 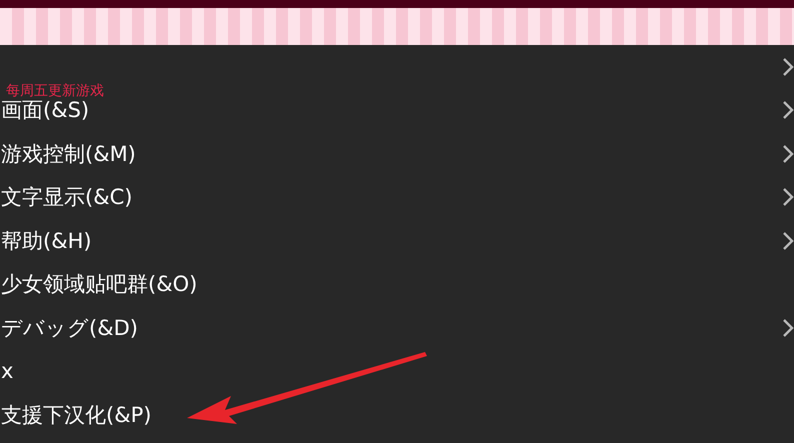 I want to click on menu-item: x, so click(x=7, y=371).